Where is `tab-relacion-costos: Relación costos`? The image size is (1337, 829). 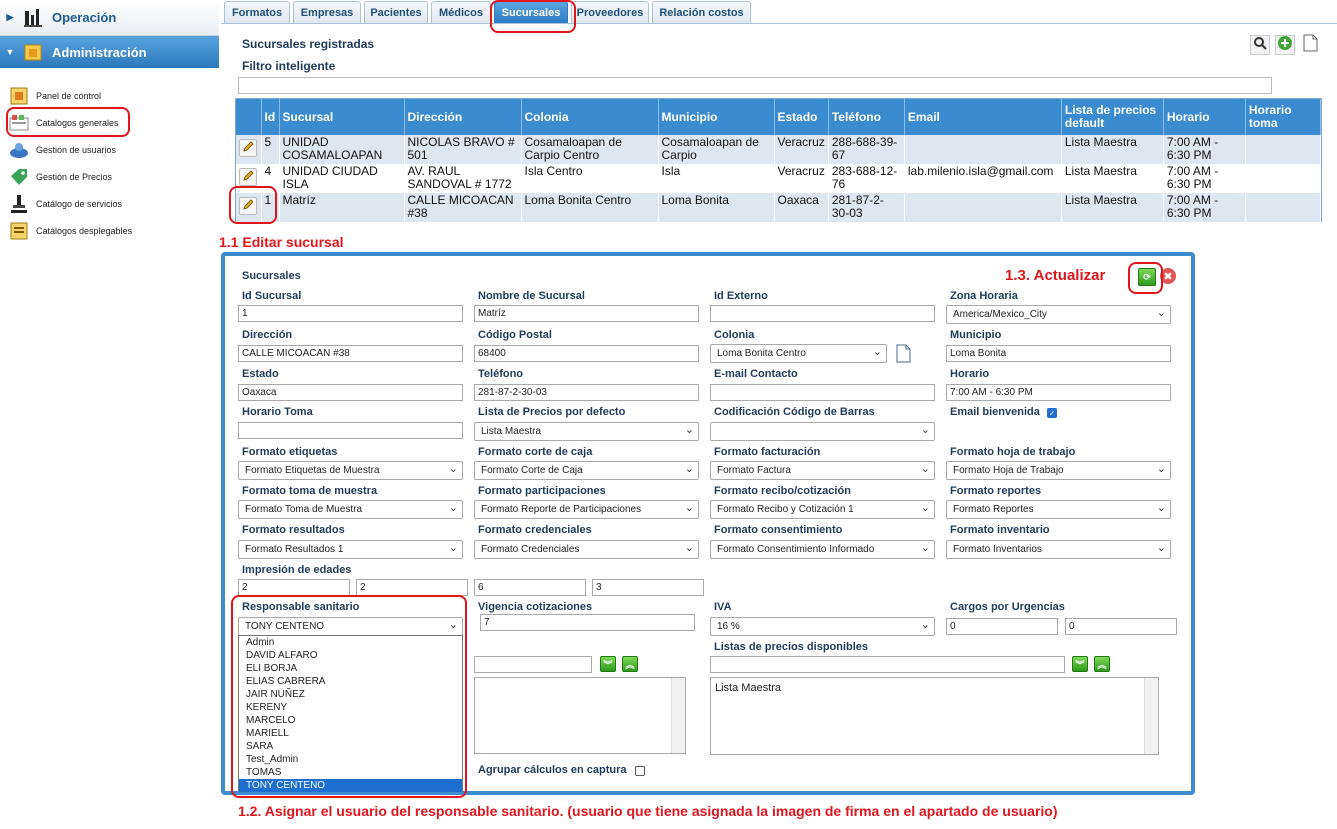
tab-relacion-costos: Relación costos is located at coordinates (701, 12).